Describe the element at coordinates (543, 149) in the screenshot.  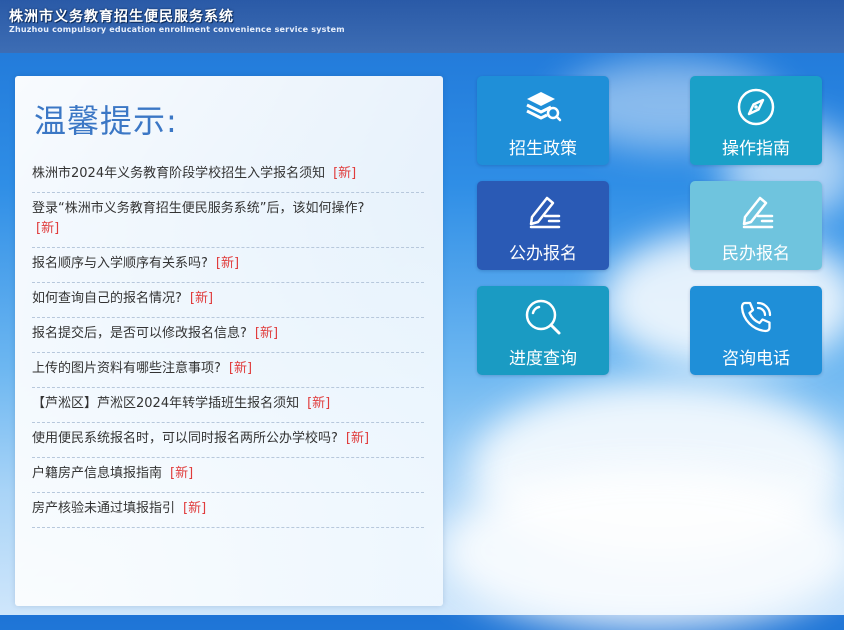
I see `tile-label: 招生政策` at that location.